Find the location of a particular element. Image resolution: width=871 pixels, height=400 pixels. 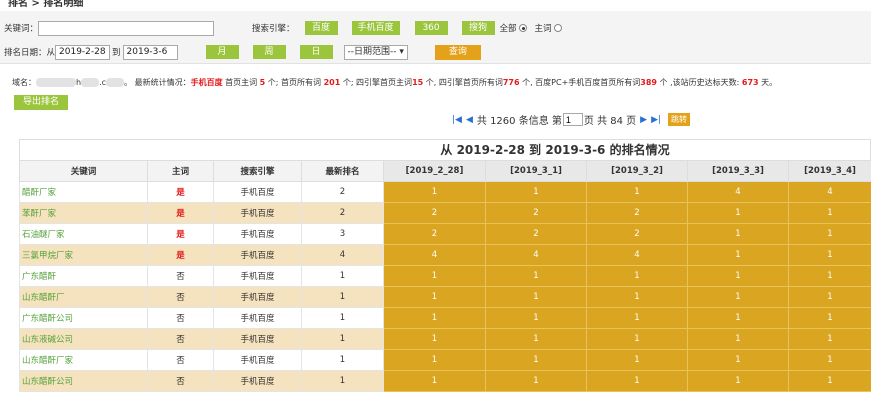

keyword-cell: 山东醋酐公司 is located at coordinates (83, 381).